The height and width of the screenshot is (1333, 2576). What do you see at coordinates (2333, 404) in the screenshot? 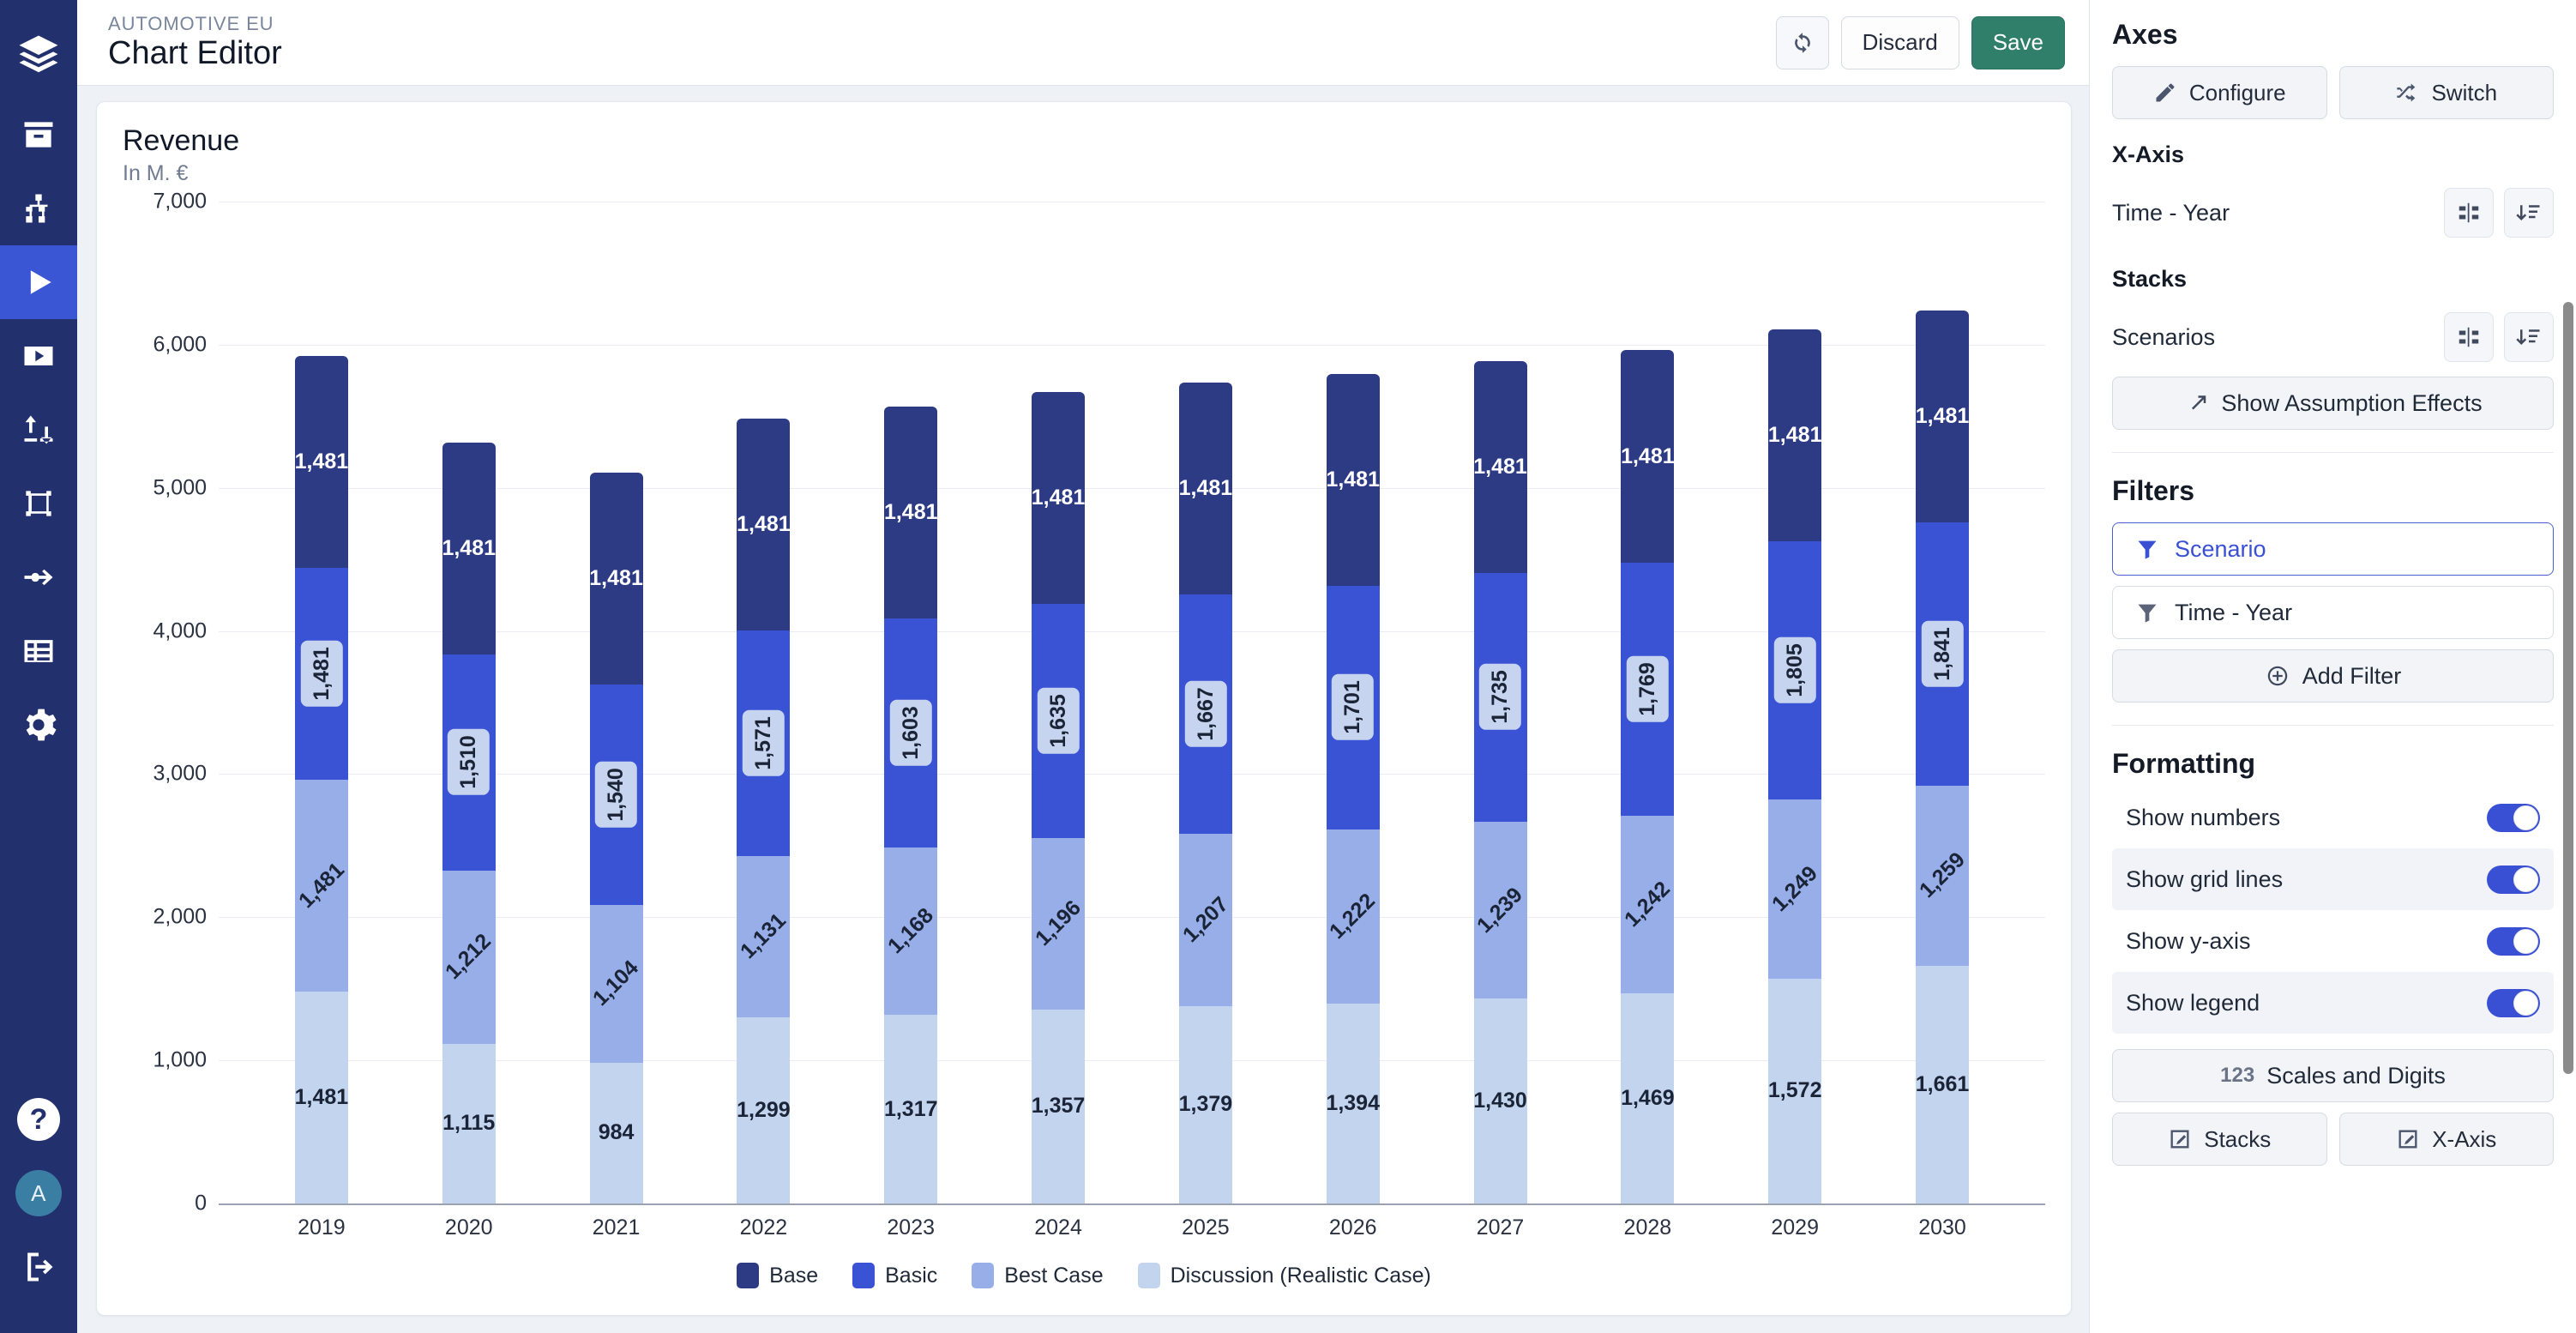
I see `show-assumption-effects-button: Show Assumption Effects` at bounding box center [2333, 404].